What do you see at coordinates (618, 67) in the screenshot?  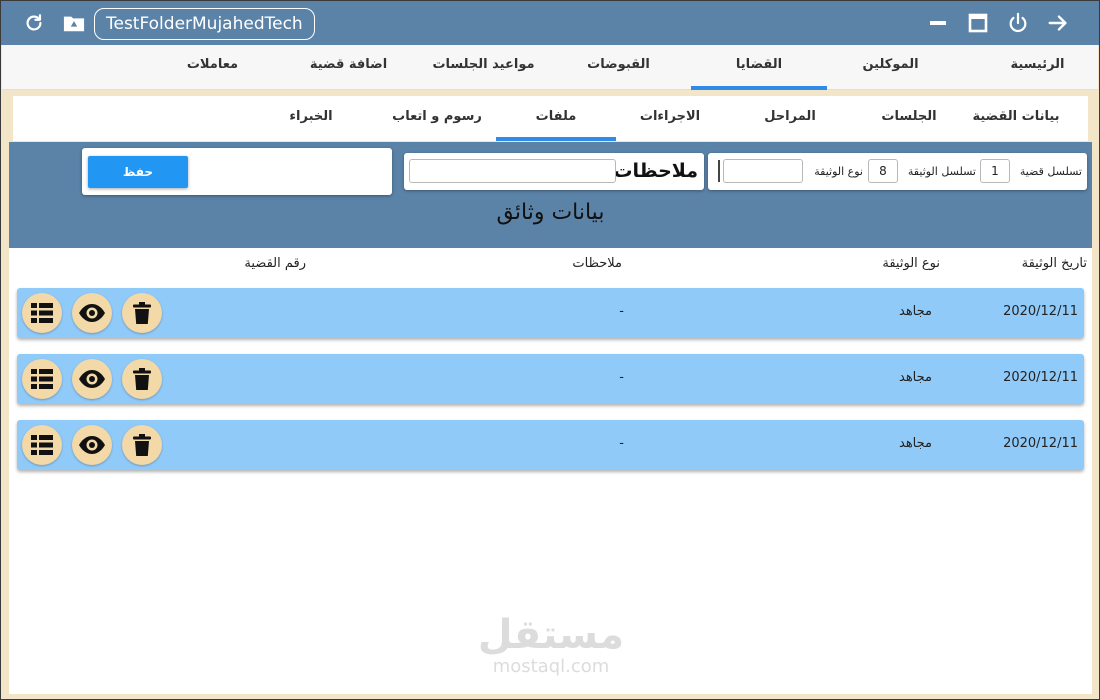 I see `tab-receipts: القبوضات` at bounding box center [618, 67].